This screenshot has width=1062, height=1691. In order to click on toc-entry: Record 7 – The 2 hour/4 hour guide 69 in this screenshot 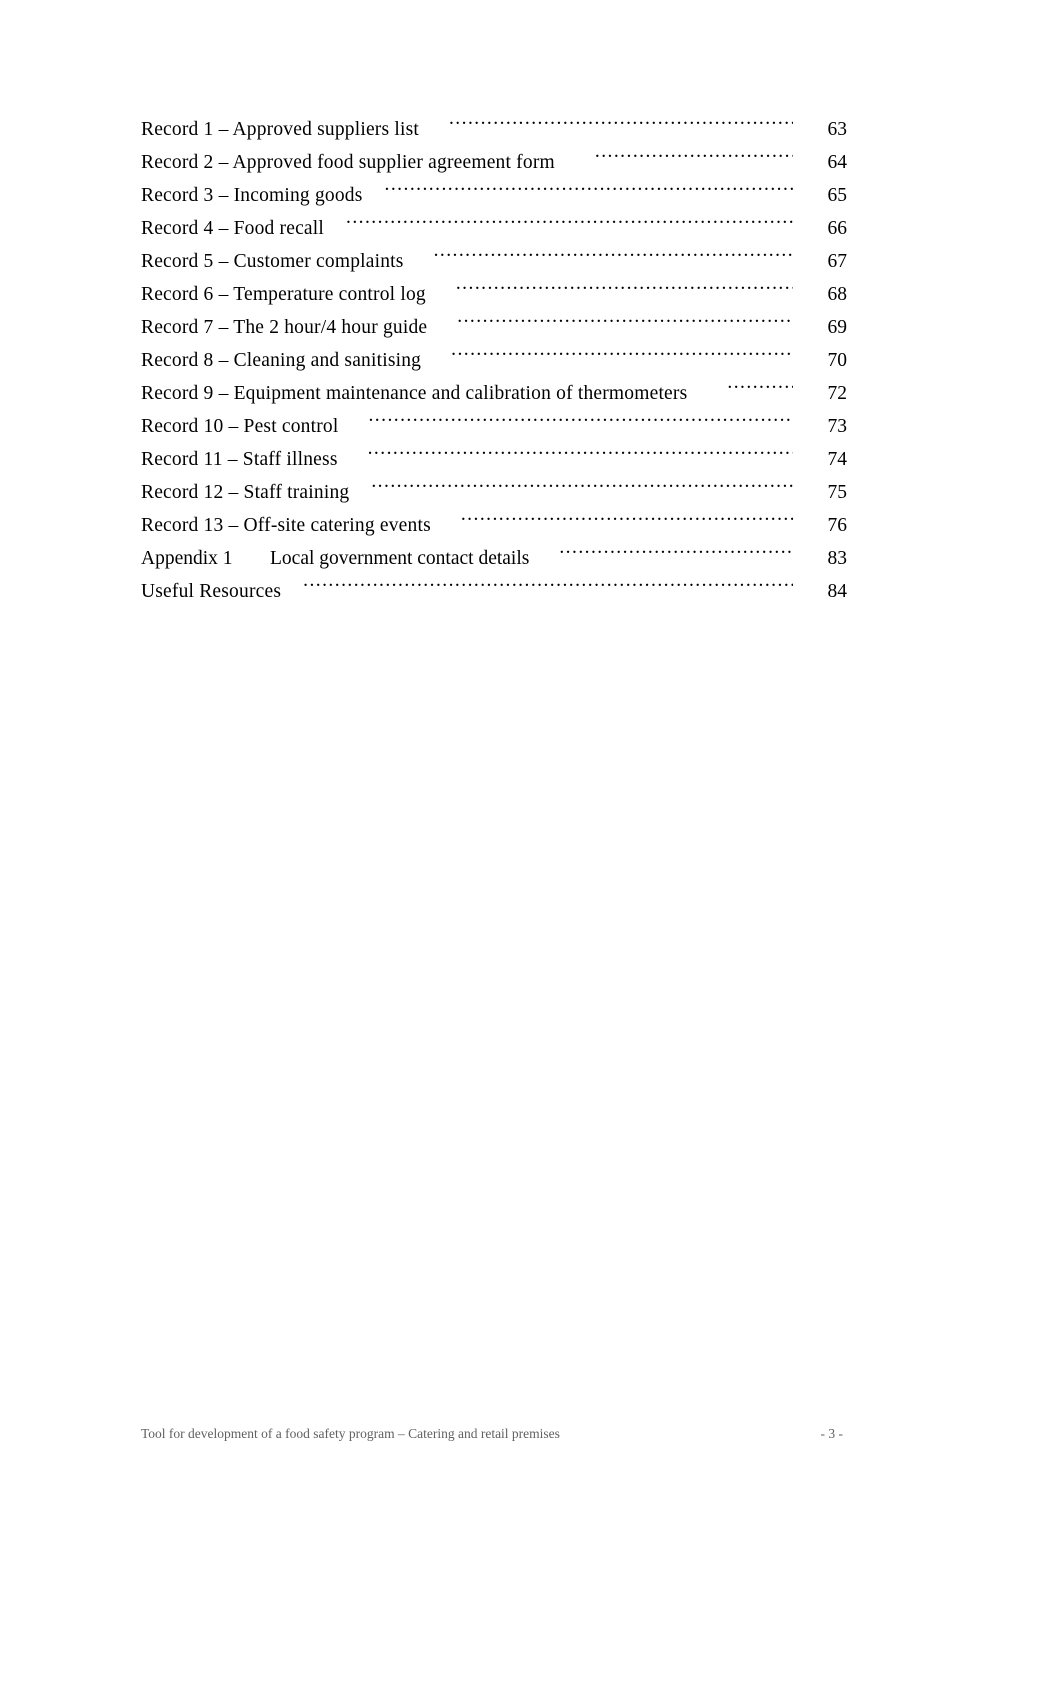, I will do `click(494, 327)`.